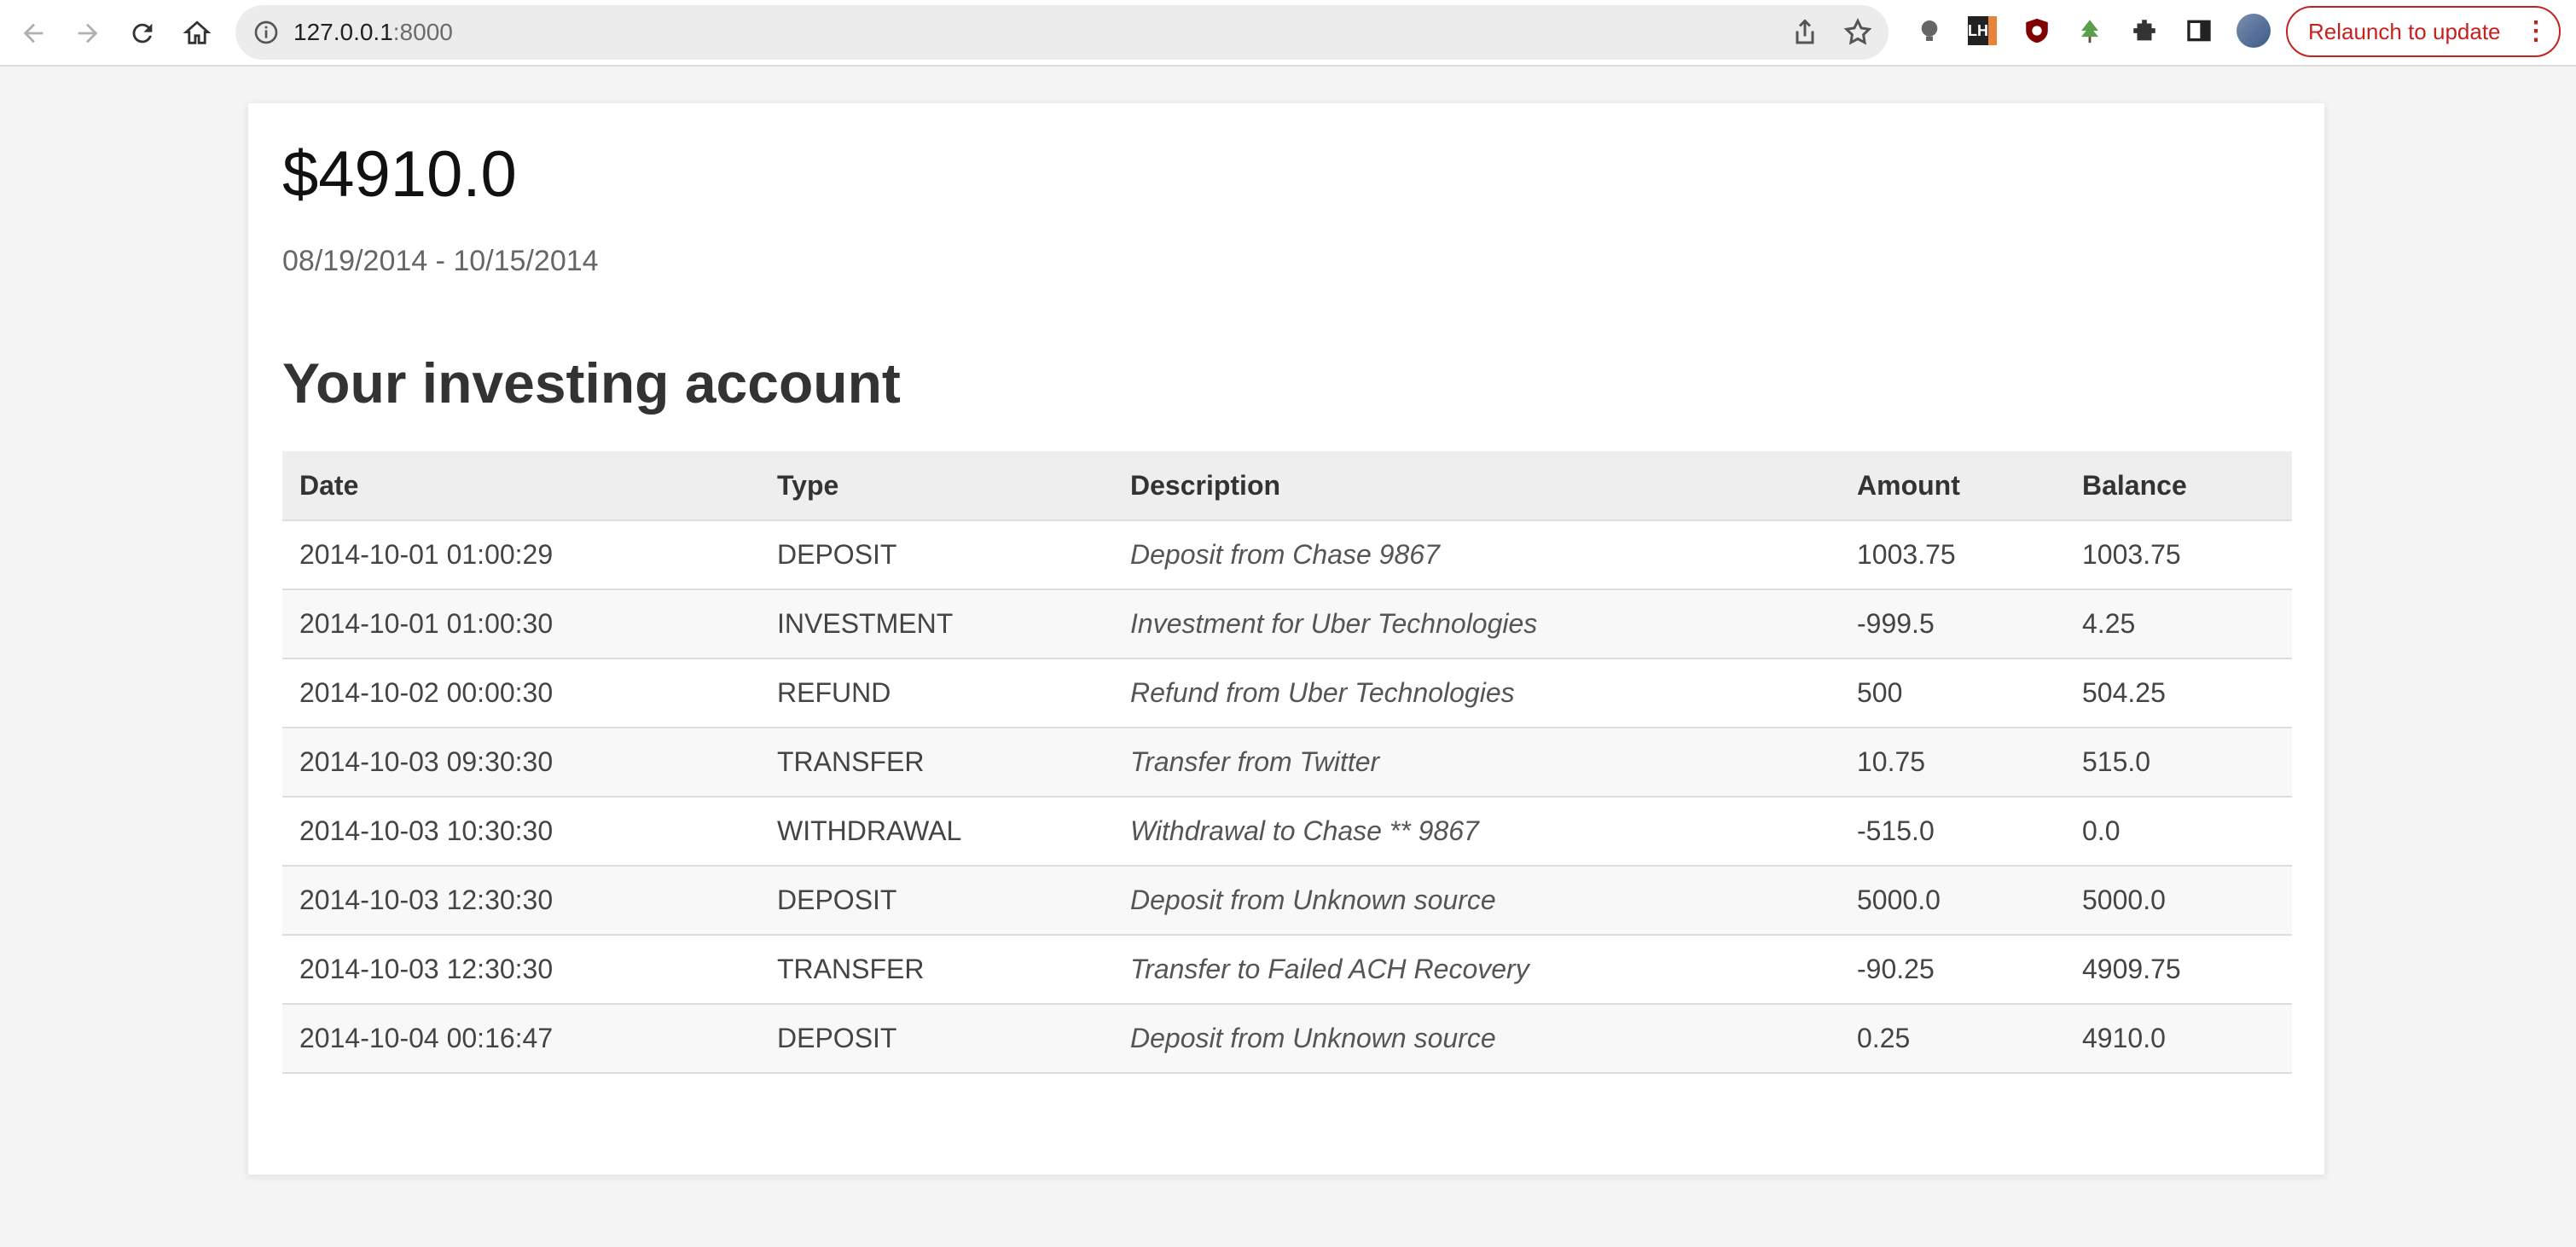 Image resolution: width=2576 pixels, height=1247 pixels. I want to click on cell-amount: 10.75, so click(1952, 763).